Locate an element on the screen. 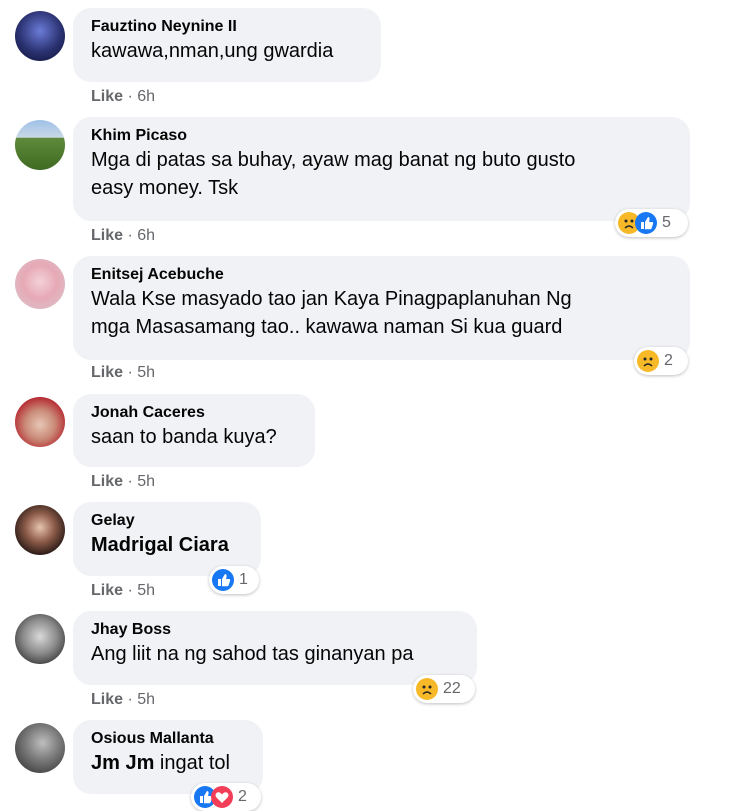 This screenshot has height=811, width=750. comment-author: Osious Mallanta is located at coordinates (169, 739).